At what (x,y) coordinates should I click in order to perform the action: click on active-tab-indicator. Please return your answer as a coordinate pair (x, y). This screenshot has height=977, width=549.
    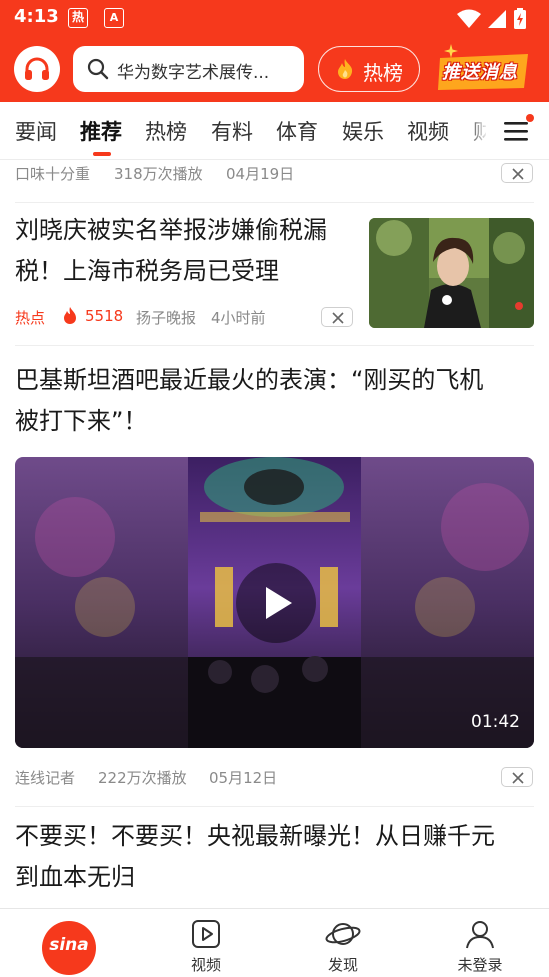
    Looking at the image, I should click on (102, 154).